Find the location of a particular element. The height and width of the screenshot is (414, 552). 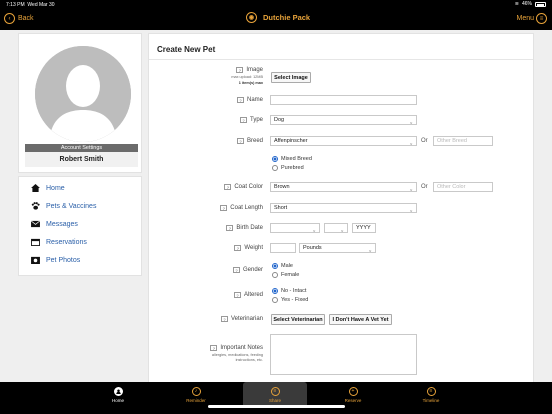

paw-icon is located at coordinates (35, 206).